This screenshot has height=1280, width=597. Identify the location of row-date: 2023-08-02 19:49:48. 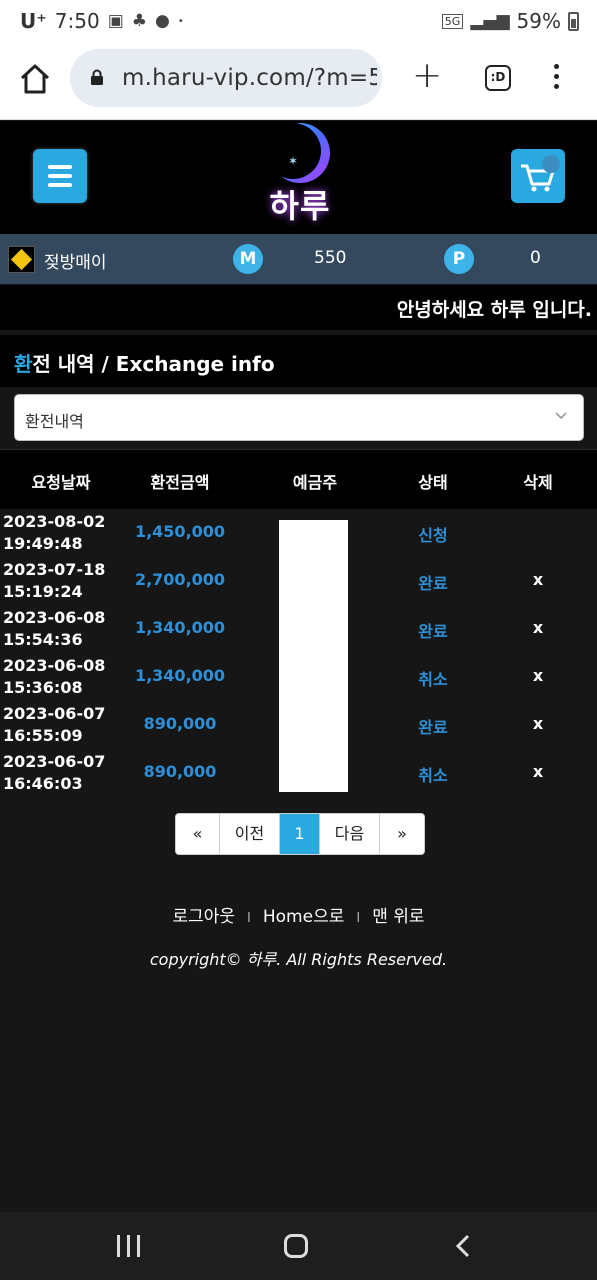
(54, 532).